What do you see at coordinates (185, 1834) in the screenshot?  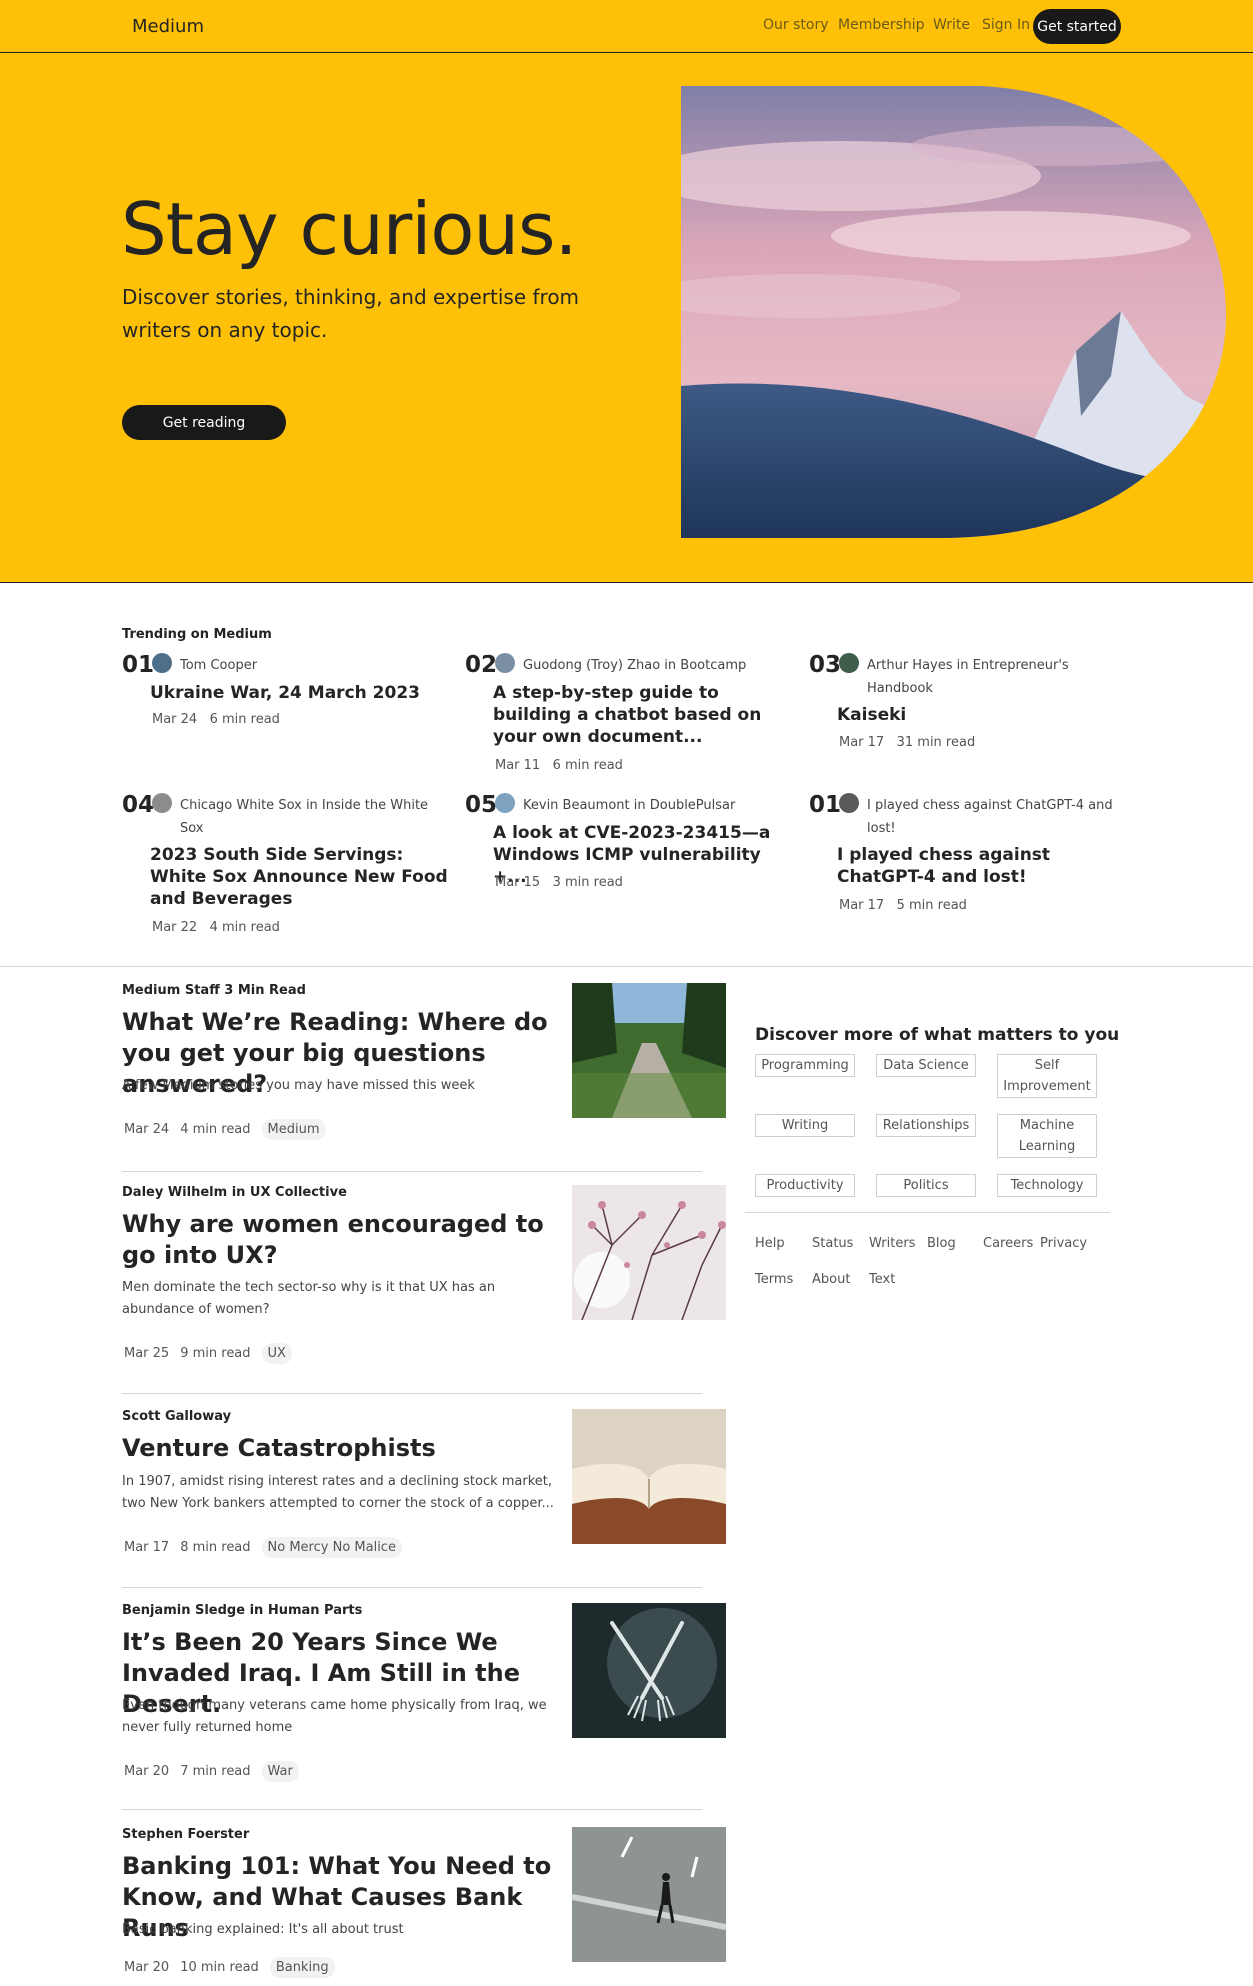 I see `article-author: Stephen Foerster` at bounding box center [185, 1834].